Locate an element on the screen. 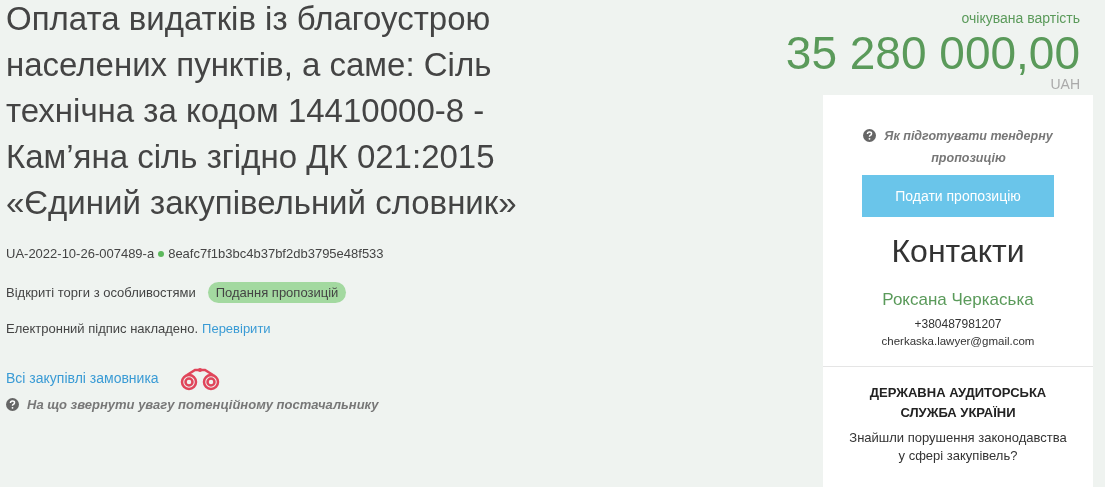  audit-title: ДЕРЖАВНА АУДИТОРСЬКА СЛУЖБА УКРАЇНИ is located at coordinates (958, 402).